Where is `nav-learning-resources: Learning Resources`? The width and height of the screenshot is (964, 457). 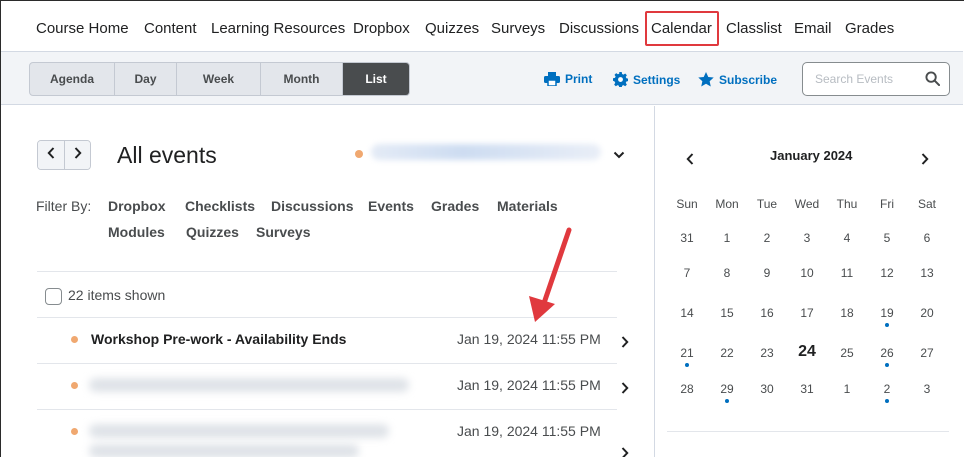
nav-learning-resources: Learning Resources is located at coordinates (278, 28).